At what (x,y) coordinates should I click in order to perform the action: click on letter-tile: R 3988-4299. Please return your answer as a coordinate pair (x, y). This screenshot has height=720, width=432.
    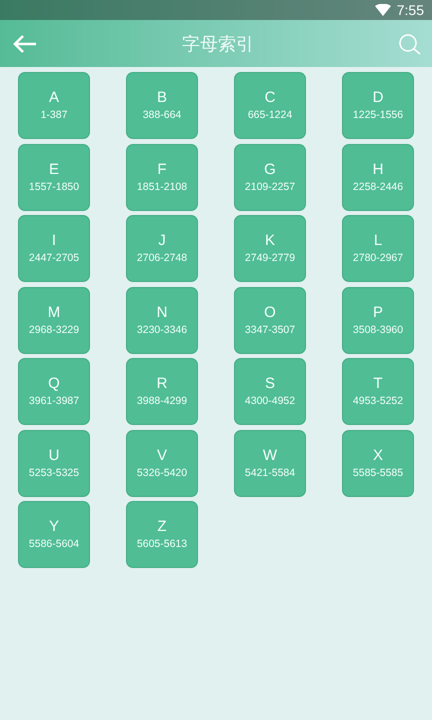
    Looking at the image, I should click on (162, 391).